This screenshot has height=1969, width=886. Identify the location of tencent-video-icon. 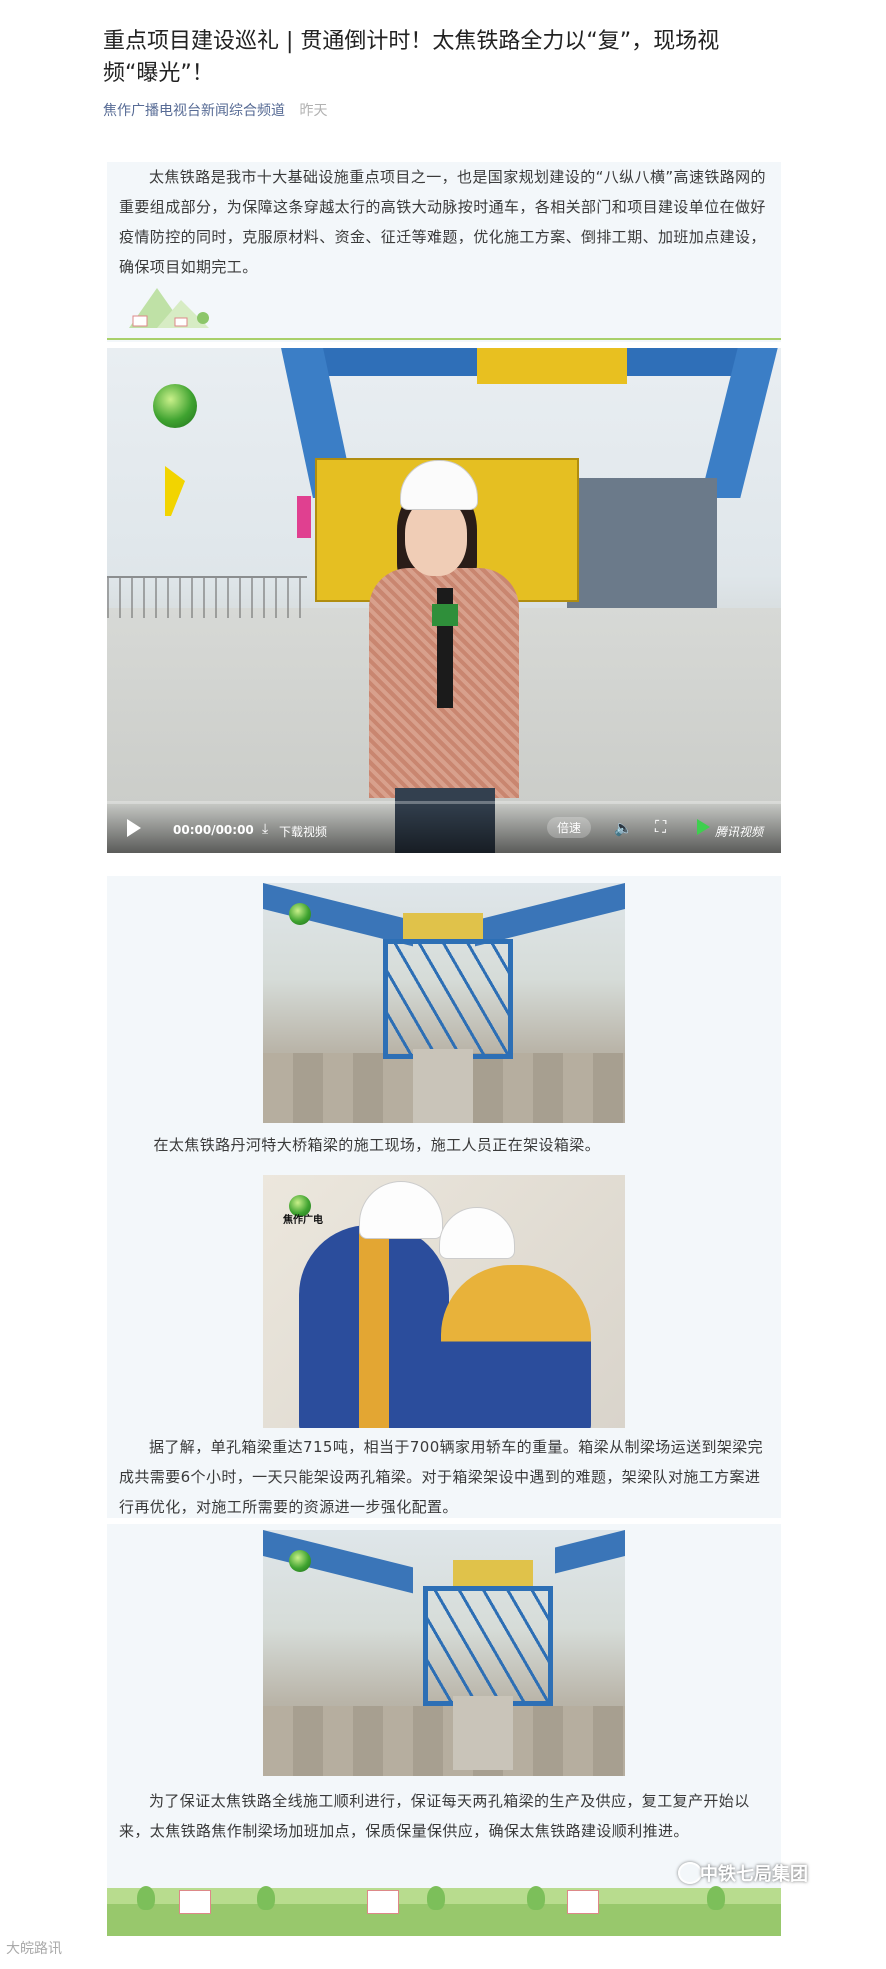
(703, 827).